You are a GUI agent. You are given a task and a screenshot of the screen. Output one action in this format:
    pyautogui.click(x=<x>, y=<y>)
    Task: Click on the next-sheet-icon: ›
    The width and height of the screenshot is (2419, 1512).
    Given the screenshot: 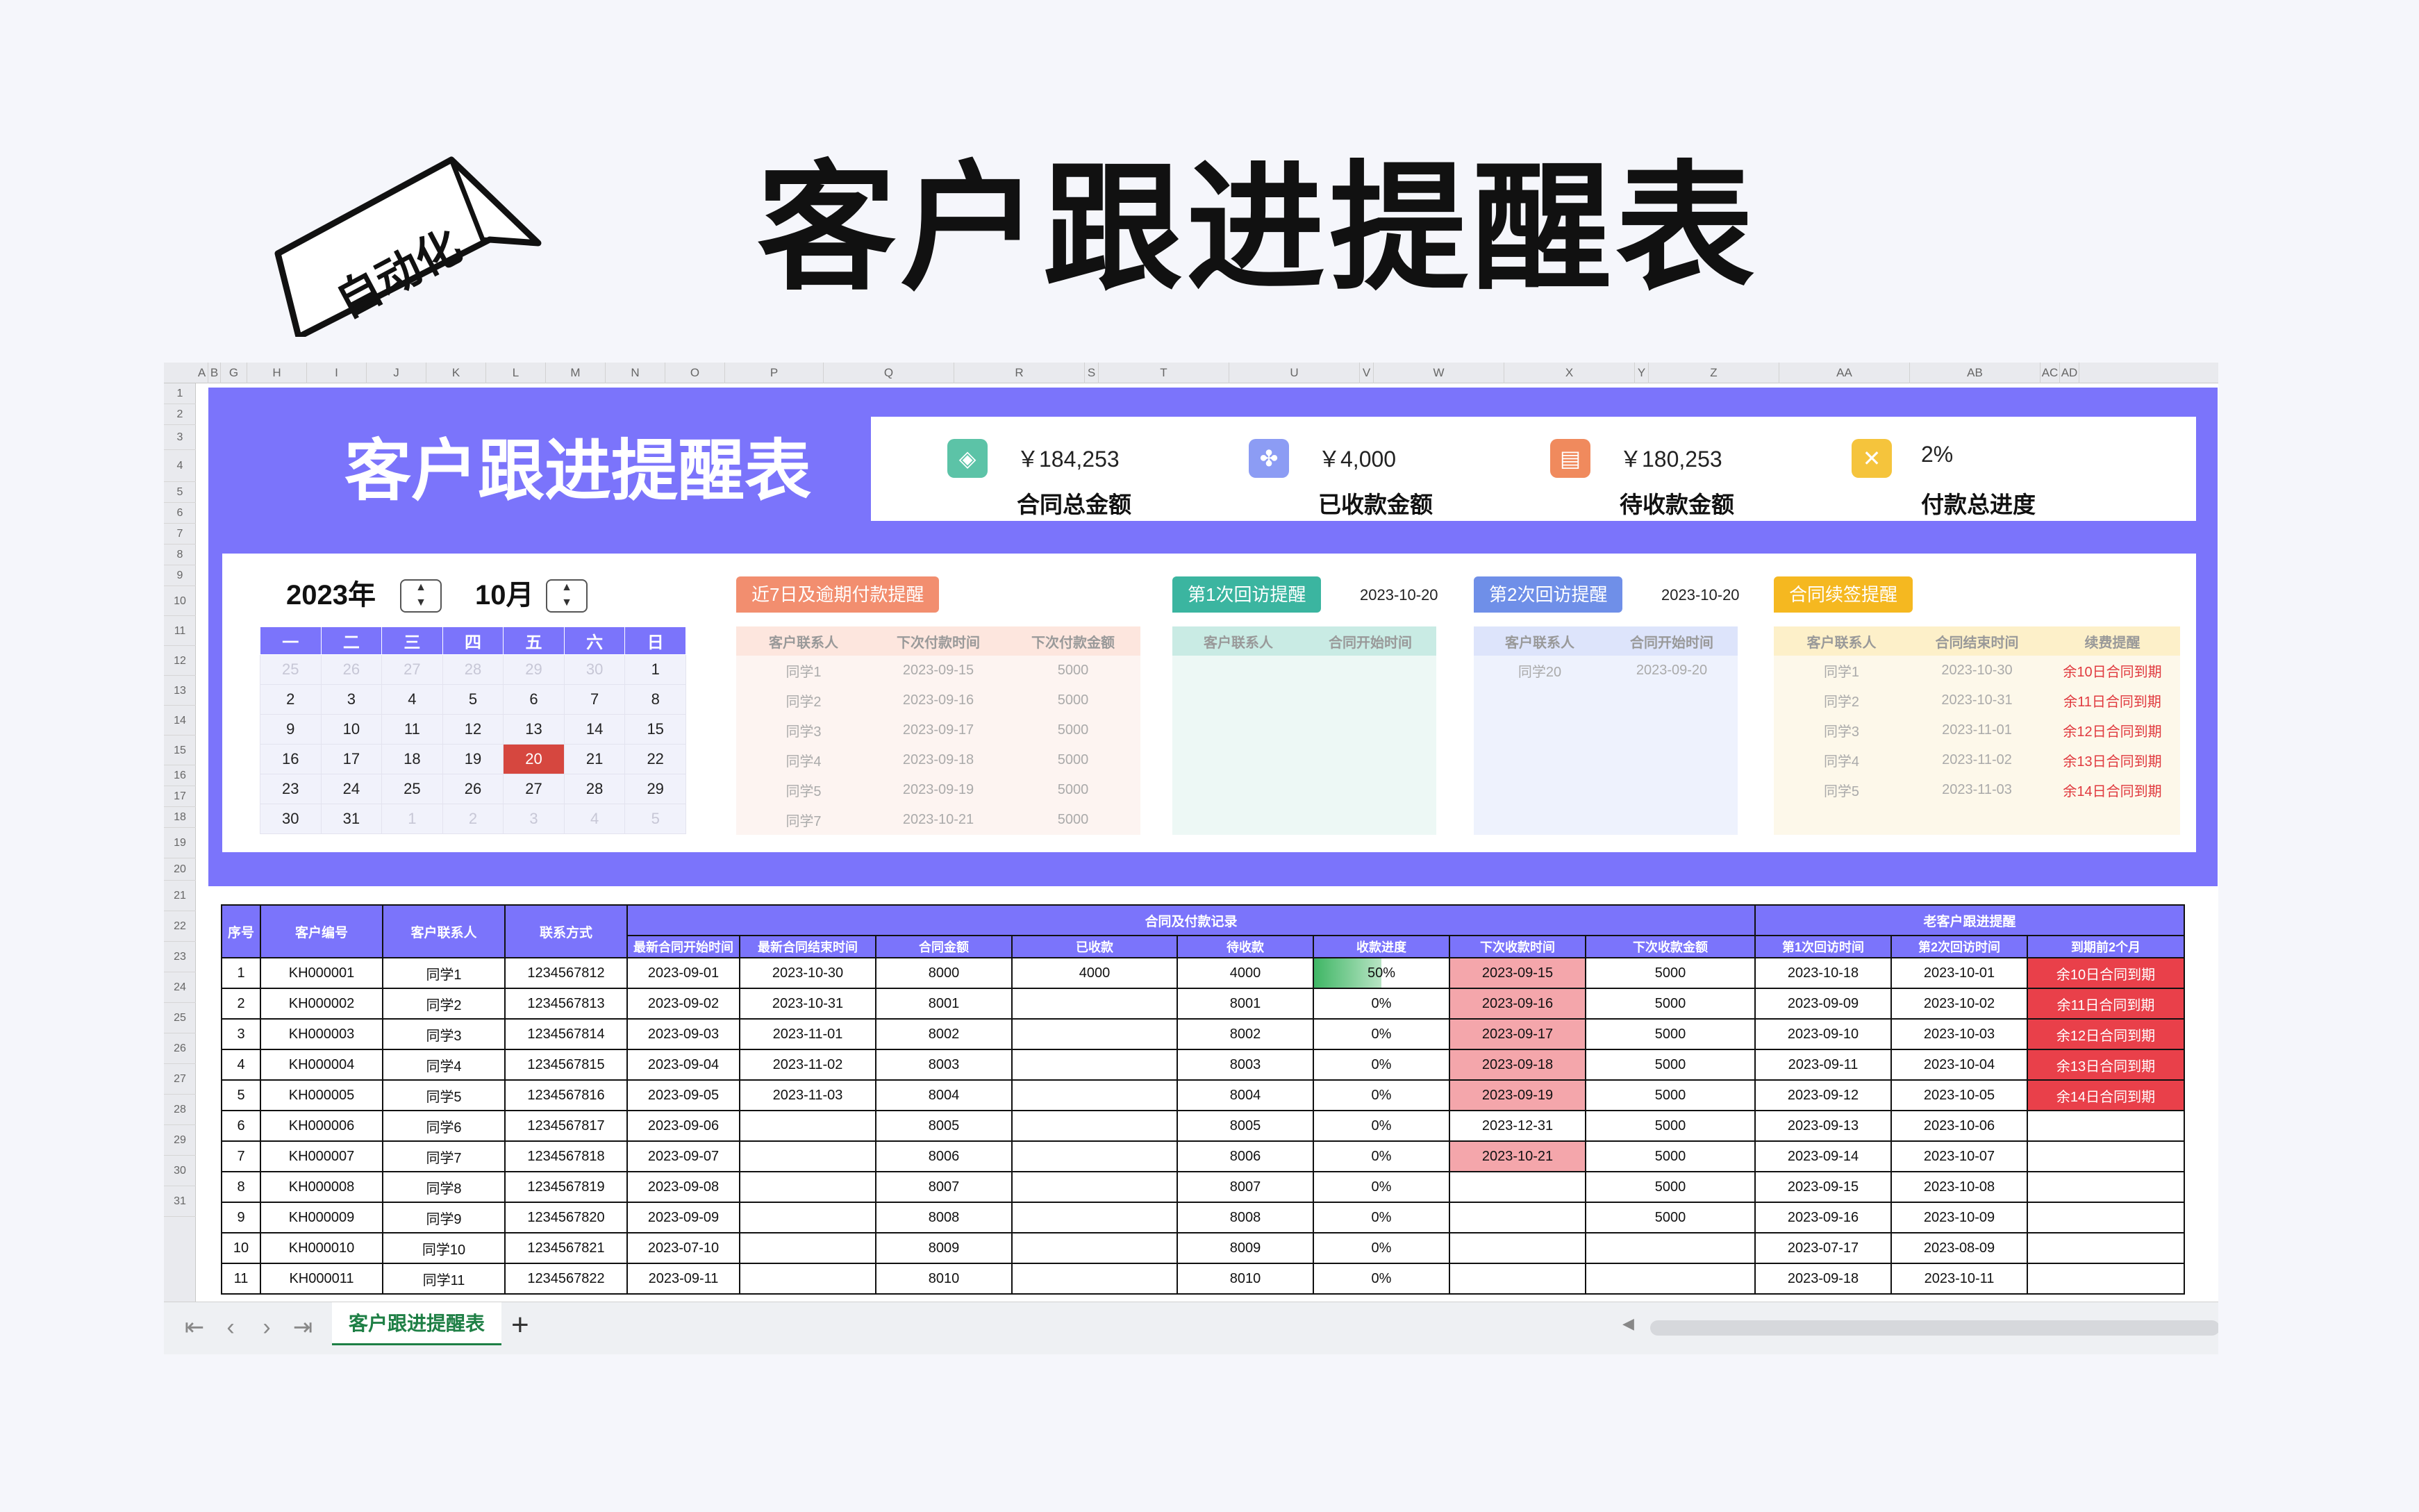 What is the action you would take?
    pyautogui.click(x=266, y=1327)
    